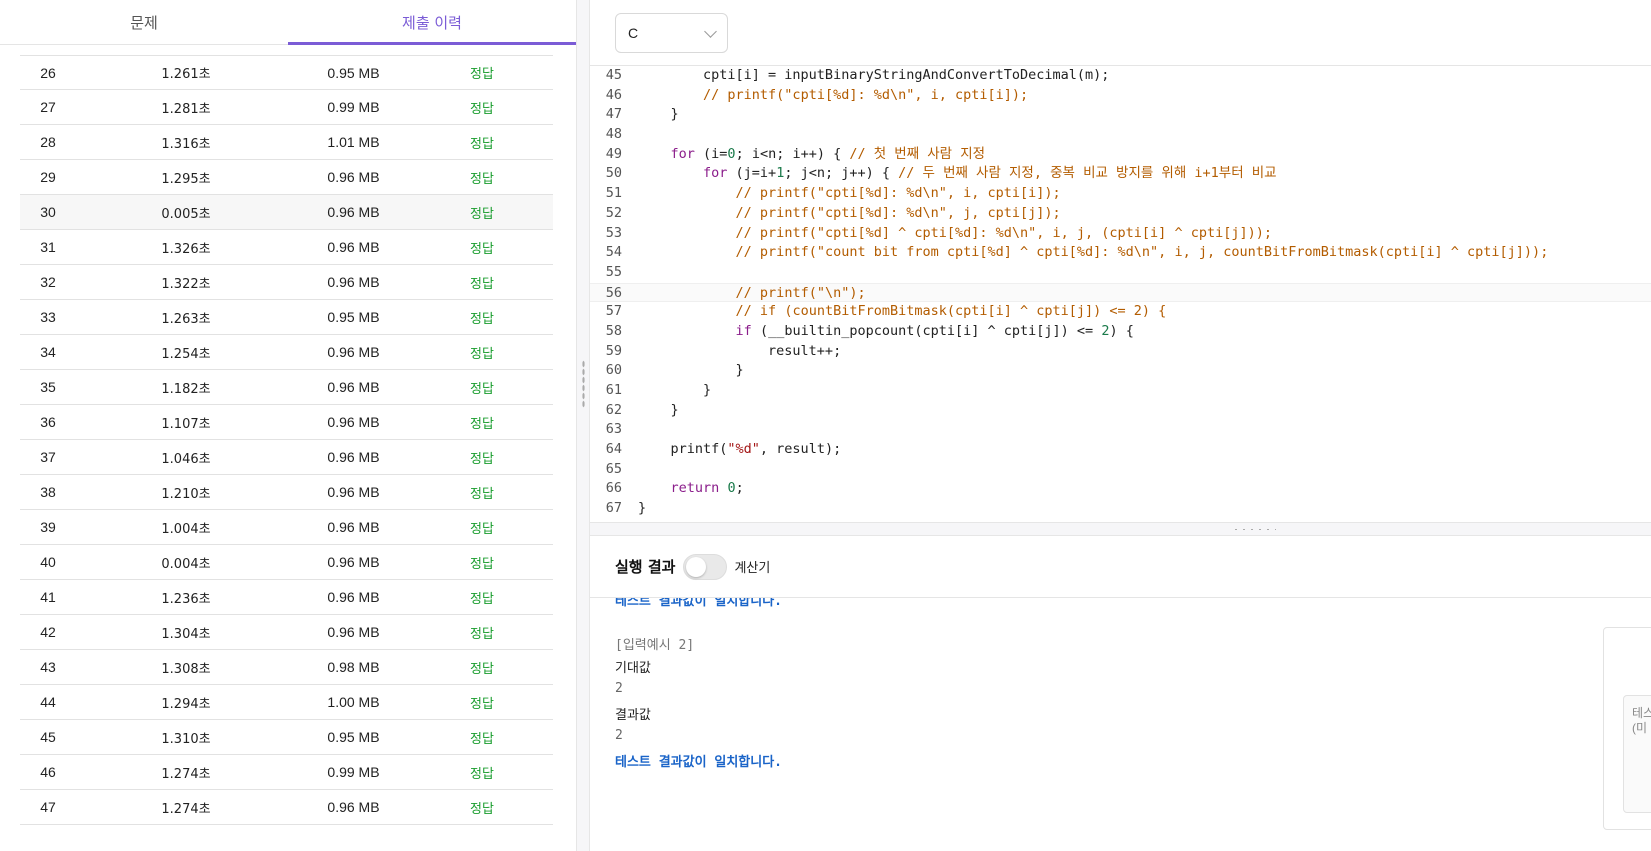 This screenshot has width=1651, height=851. What do you see at coordinates (186, 459) in the screenshot?
I see `submission-time: 1.046초` at bounding box center [186, 459].